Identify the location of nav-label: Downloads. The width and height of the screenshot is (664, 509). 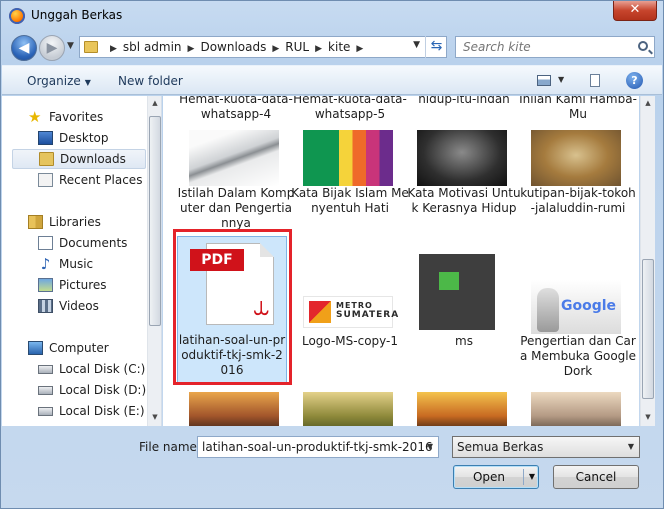
(93, 159).